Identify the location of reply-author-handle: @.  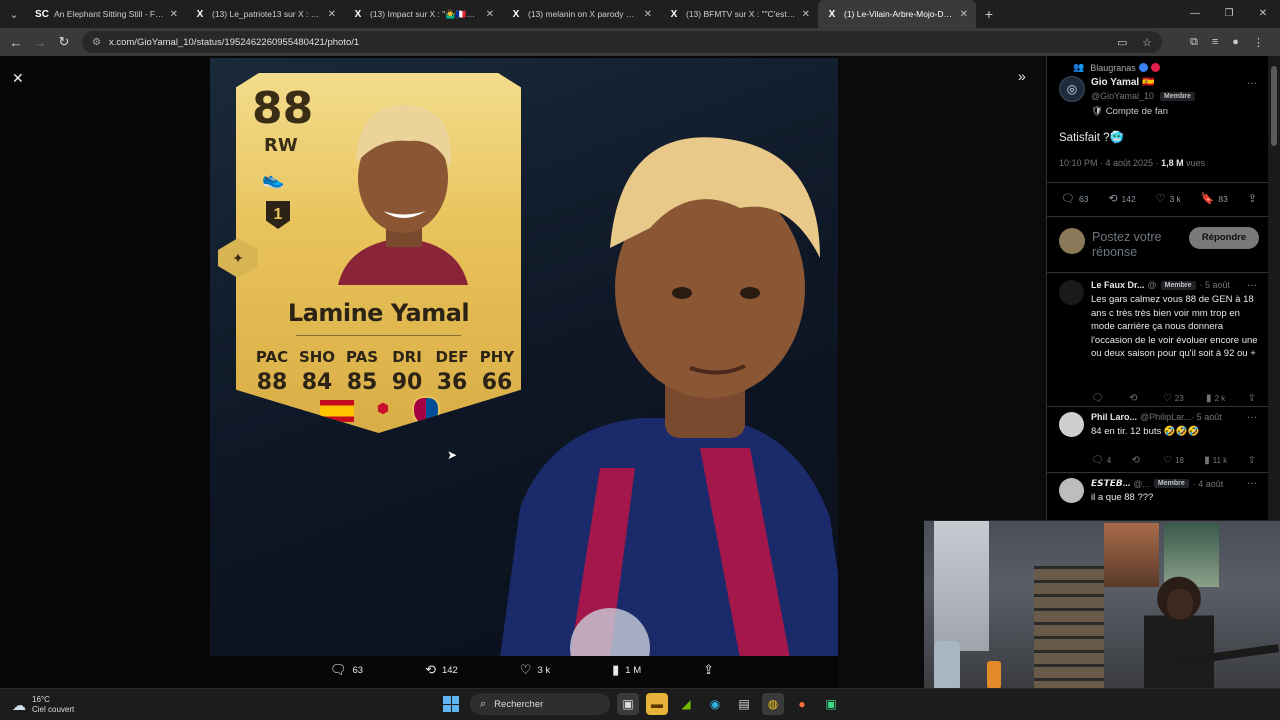
(1152, 285).